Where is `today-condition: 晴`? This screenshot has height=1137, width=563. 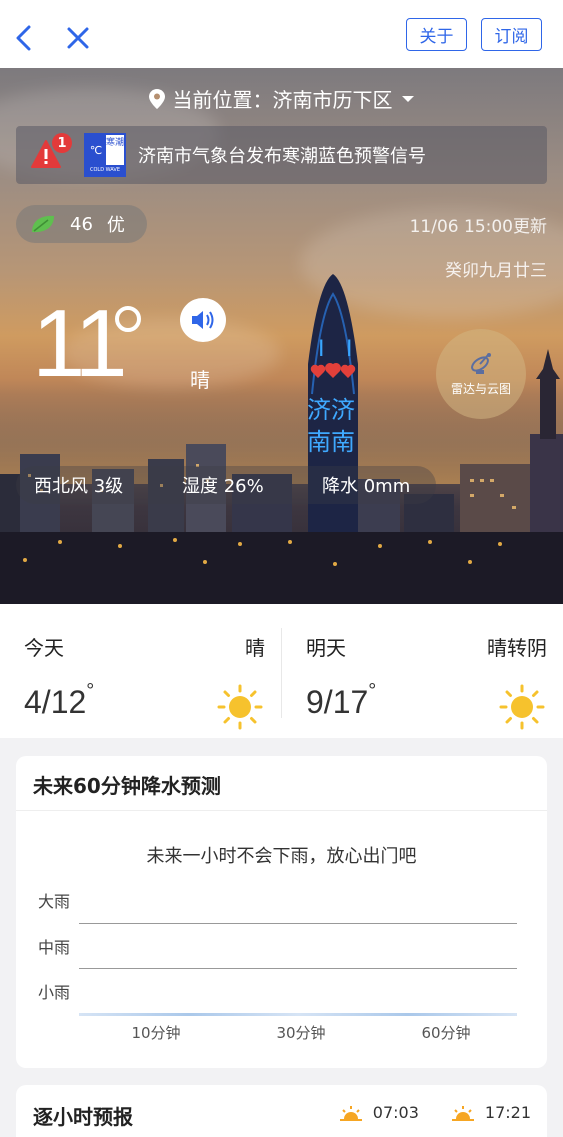
today-condition: 晴 is located at coordinates (255, 648).